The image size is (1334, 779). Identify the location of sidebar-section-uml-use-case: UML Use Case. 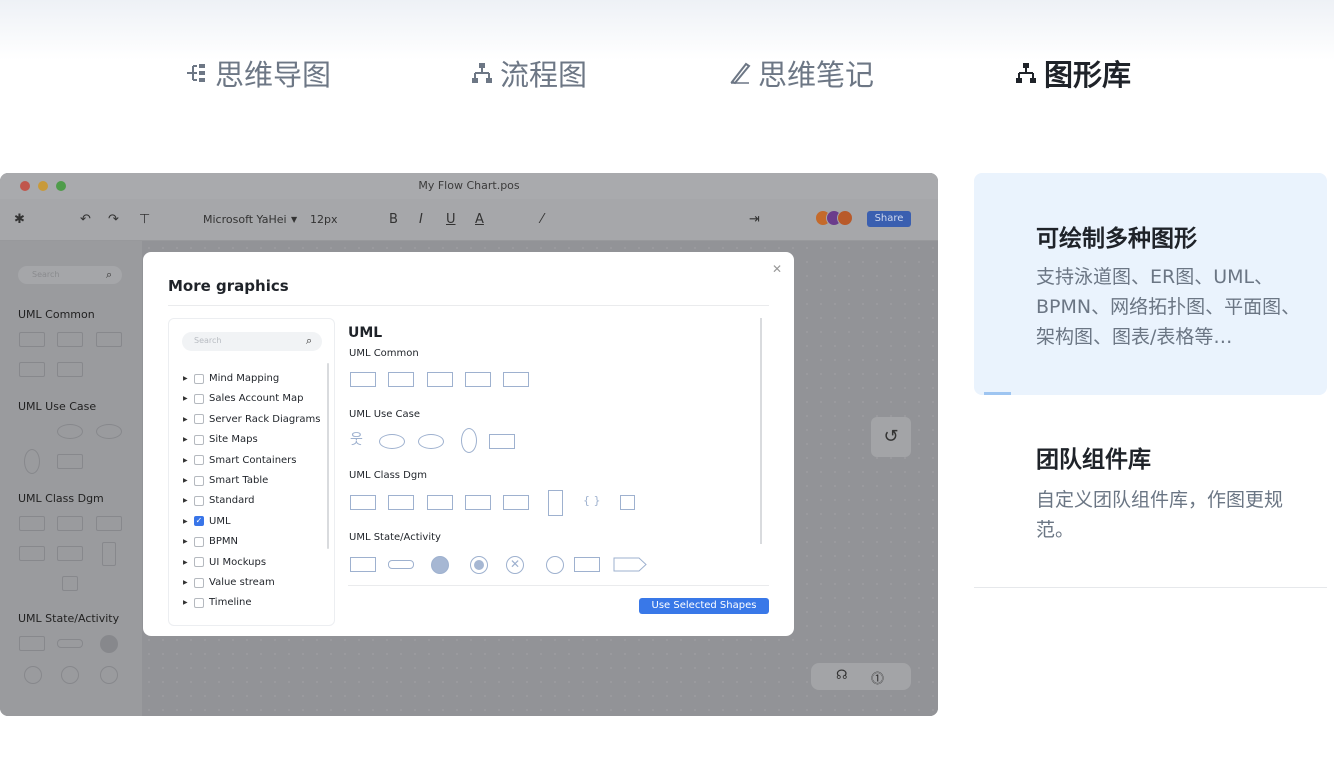
(57, 406).